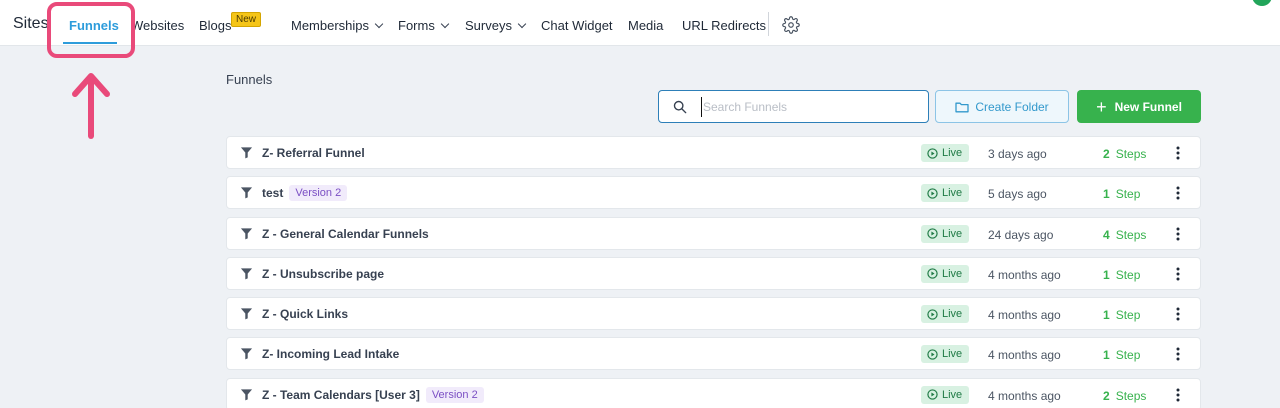 This screenshot has width=1280, height=408. I want to click on annotation-highlight-box, so click(91, 30).